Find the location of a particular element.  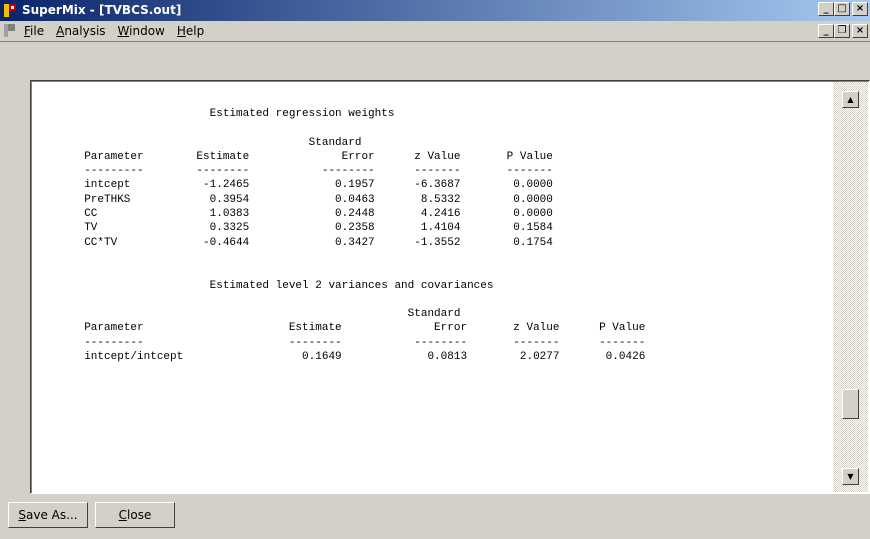

mdi-close-button: × is located at coordinates (860, 31).